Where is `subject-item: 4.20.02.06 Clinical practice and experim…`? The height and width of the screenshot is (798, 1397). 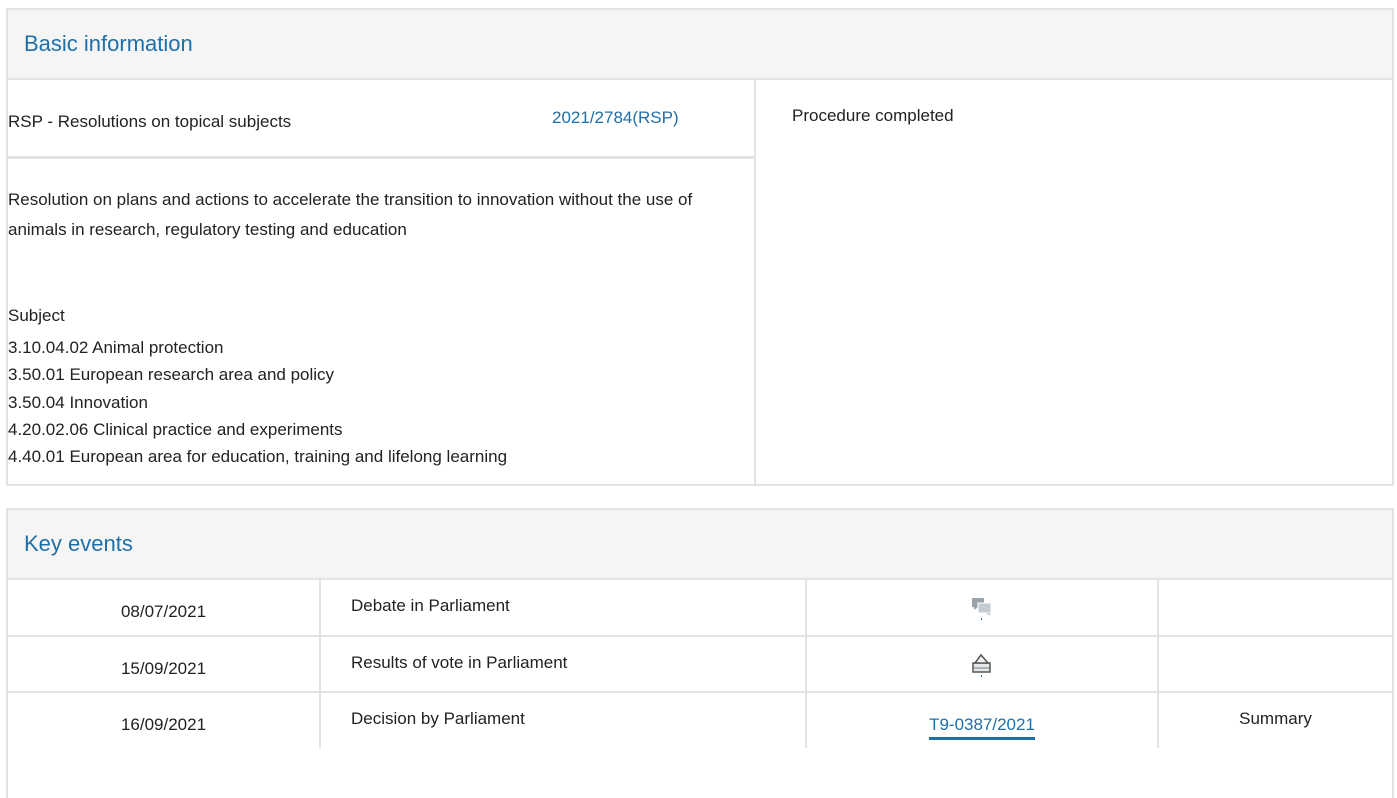
subject-item: 4.20.02.06 Clinical practice and experim… is located at coordinates (175, 429).